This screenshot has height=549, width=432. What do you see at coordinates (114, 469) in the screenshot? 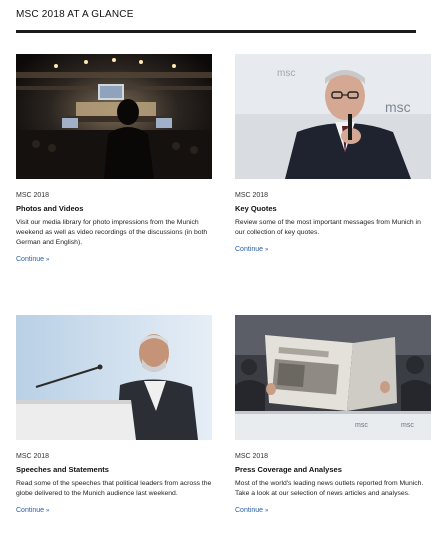
I see `card-heading: Speeches and Statements` at bounding box center [114, 469].